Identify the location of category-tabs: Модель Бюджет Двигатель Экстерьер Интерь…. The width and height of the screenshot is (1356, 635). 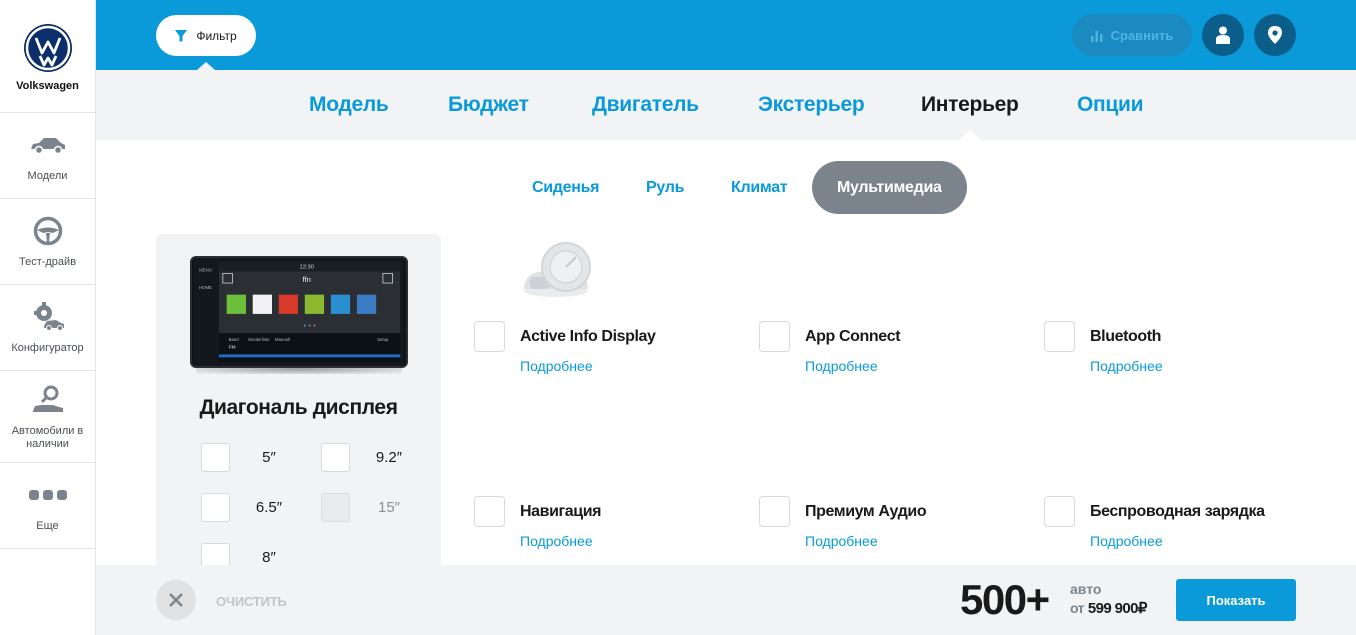
(726, 105).